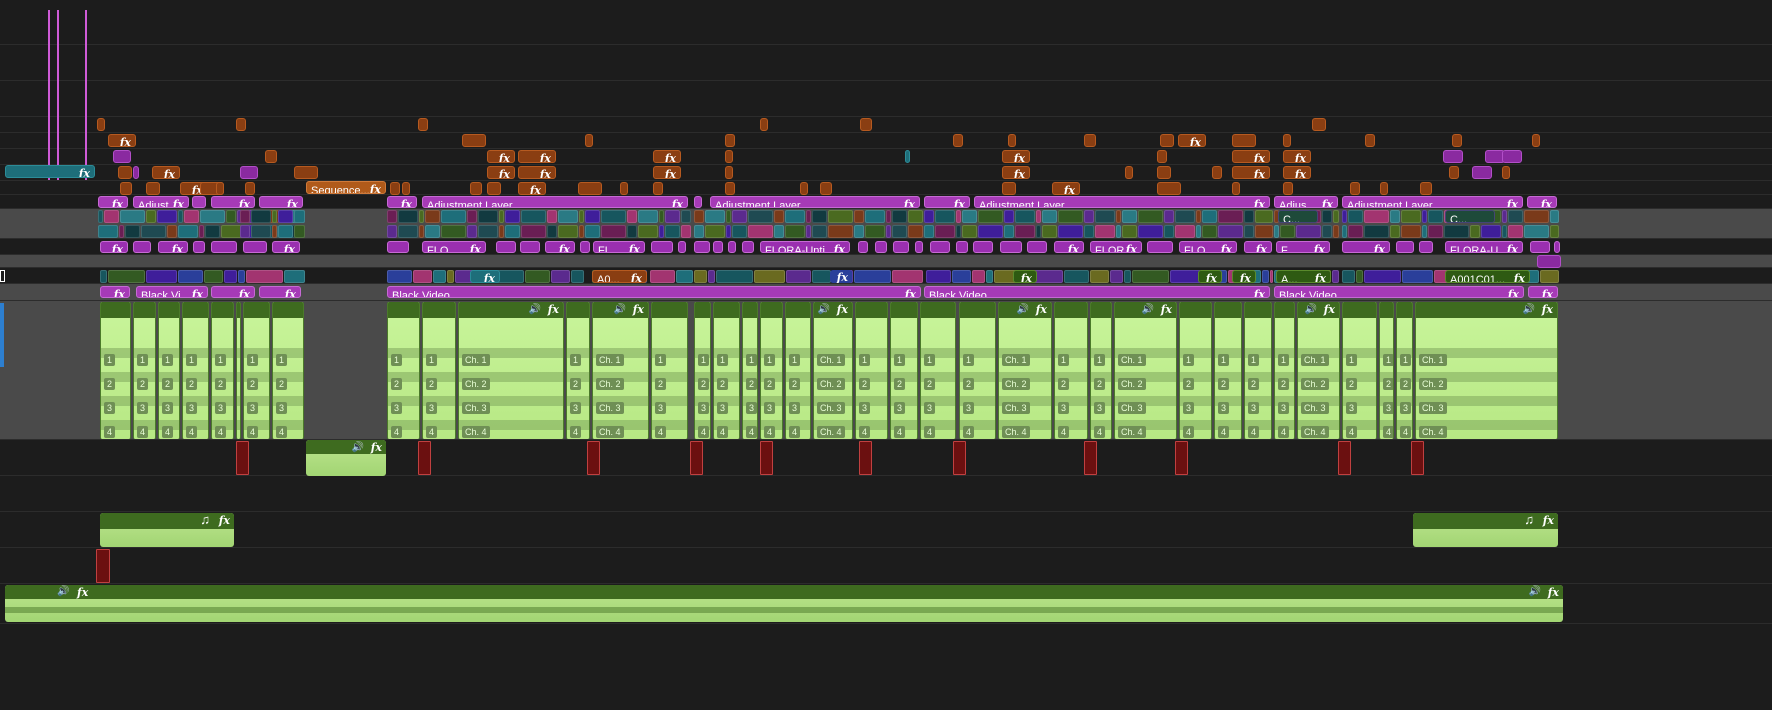  Describe the element at coordinates (619, 247) in the screenshot. I see `flora-clip: FL... fx` at that location.